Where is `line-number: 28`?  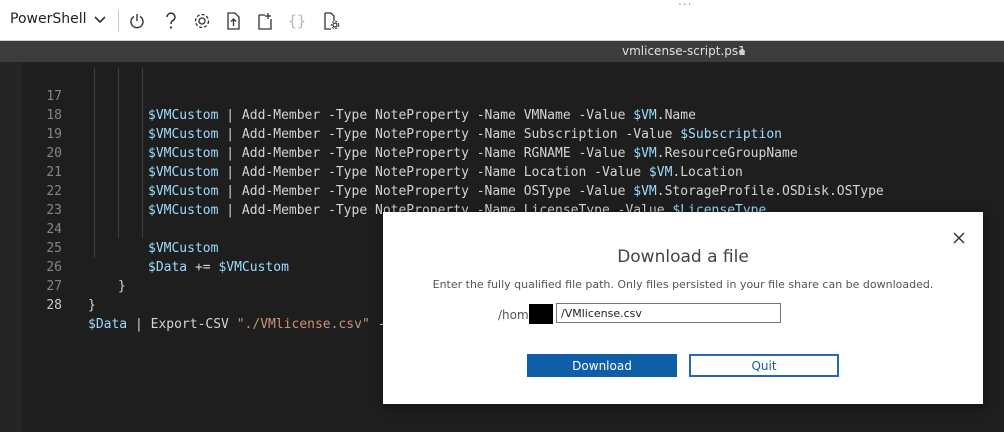
line-number: 28 is located at coordinates (54, 305).